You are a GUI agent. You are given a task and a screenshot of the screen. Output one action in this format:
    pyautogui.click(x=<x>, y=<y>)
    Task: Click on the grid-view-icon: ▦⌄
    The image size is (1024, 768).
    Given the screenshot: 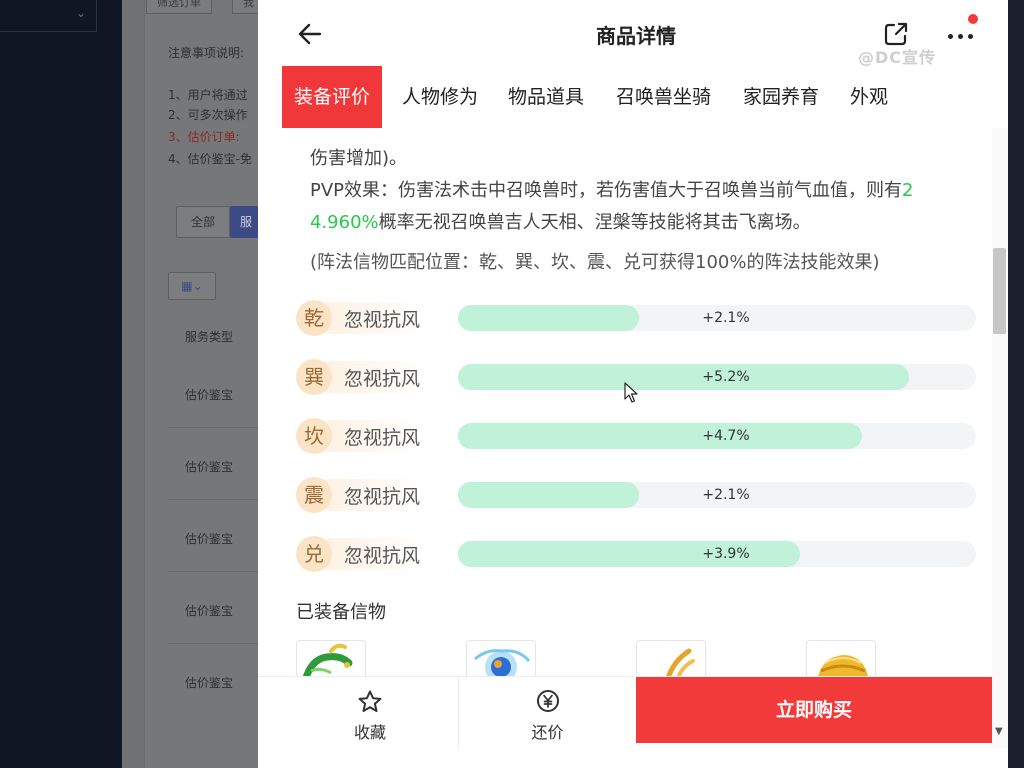 What is the action you would take?
    pyautogui.click(x=192, y=286)
    